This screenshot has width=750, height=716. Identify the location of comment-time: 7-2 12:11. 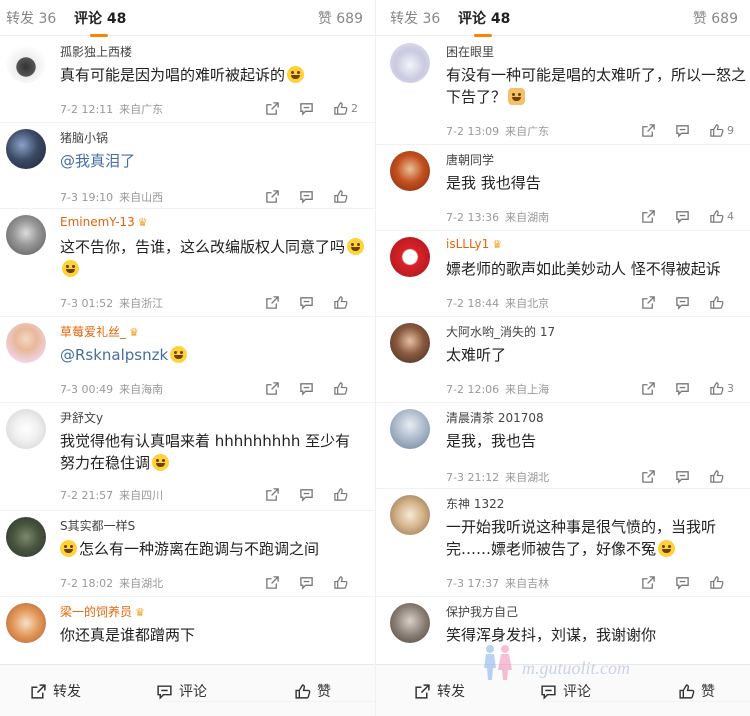
(87, 109).